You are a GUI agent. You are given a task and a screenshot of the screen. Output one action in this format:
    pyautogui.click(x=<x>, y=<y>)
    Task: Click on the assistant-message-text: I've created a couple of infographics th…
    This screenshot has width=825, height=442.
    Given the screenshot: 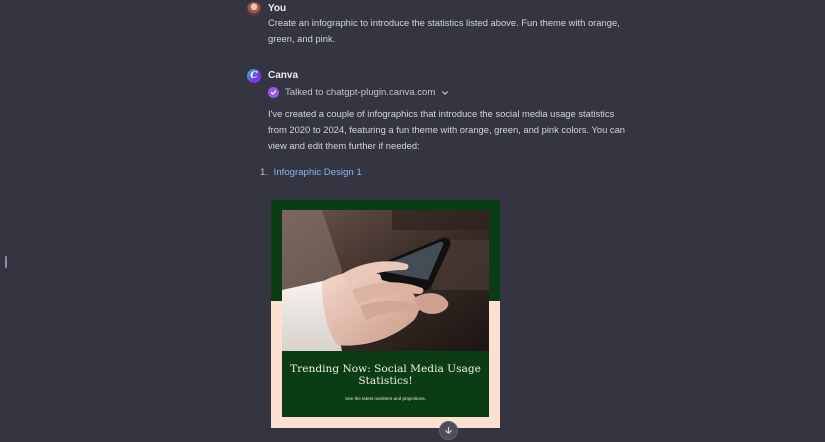 What is the action you would take?
    pyautogui.click(x=447, y=129)
    